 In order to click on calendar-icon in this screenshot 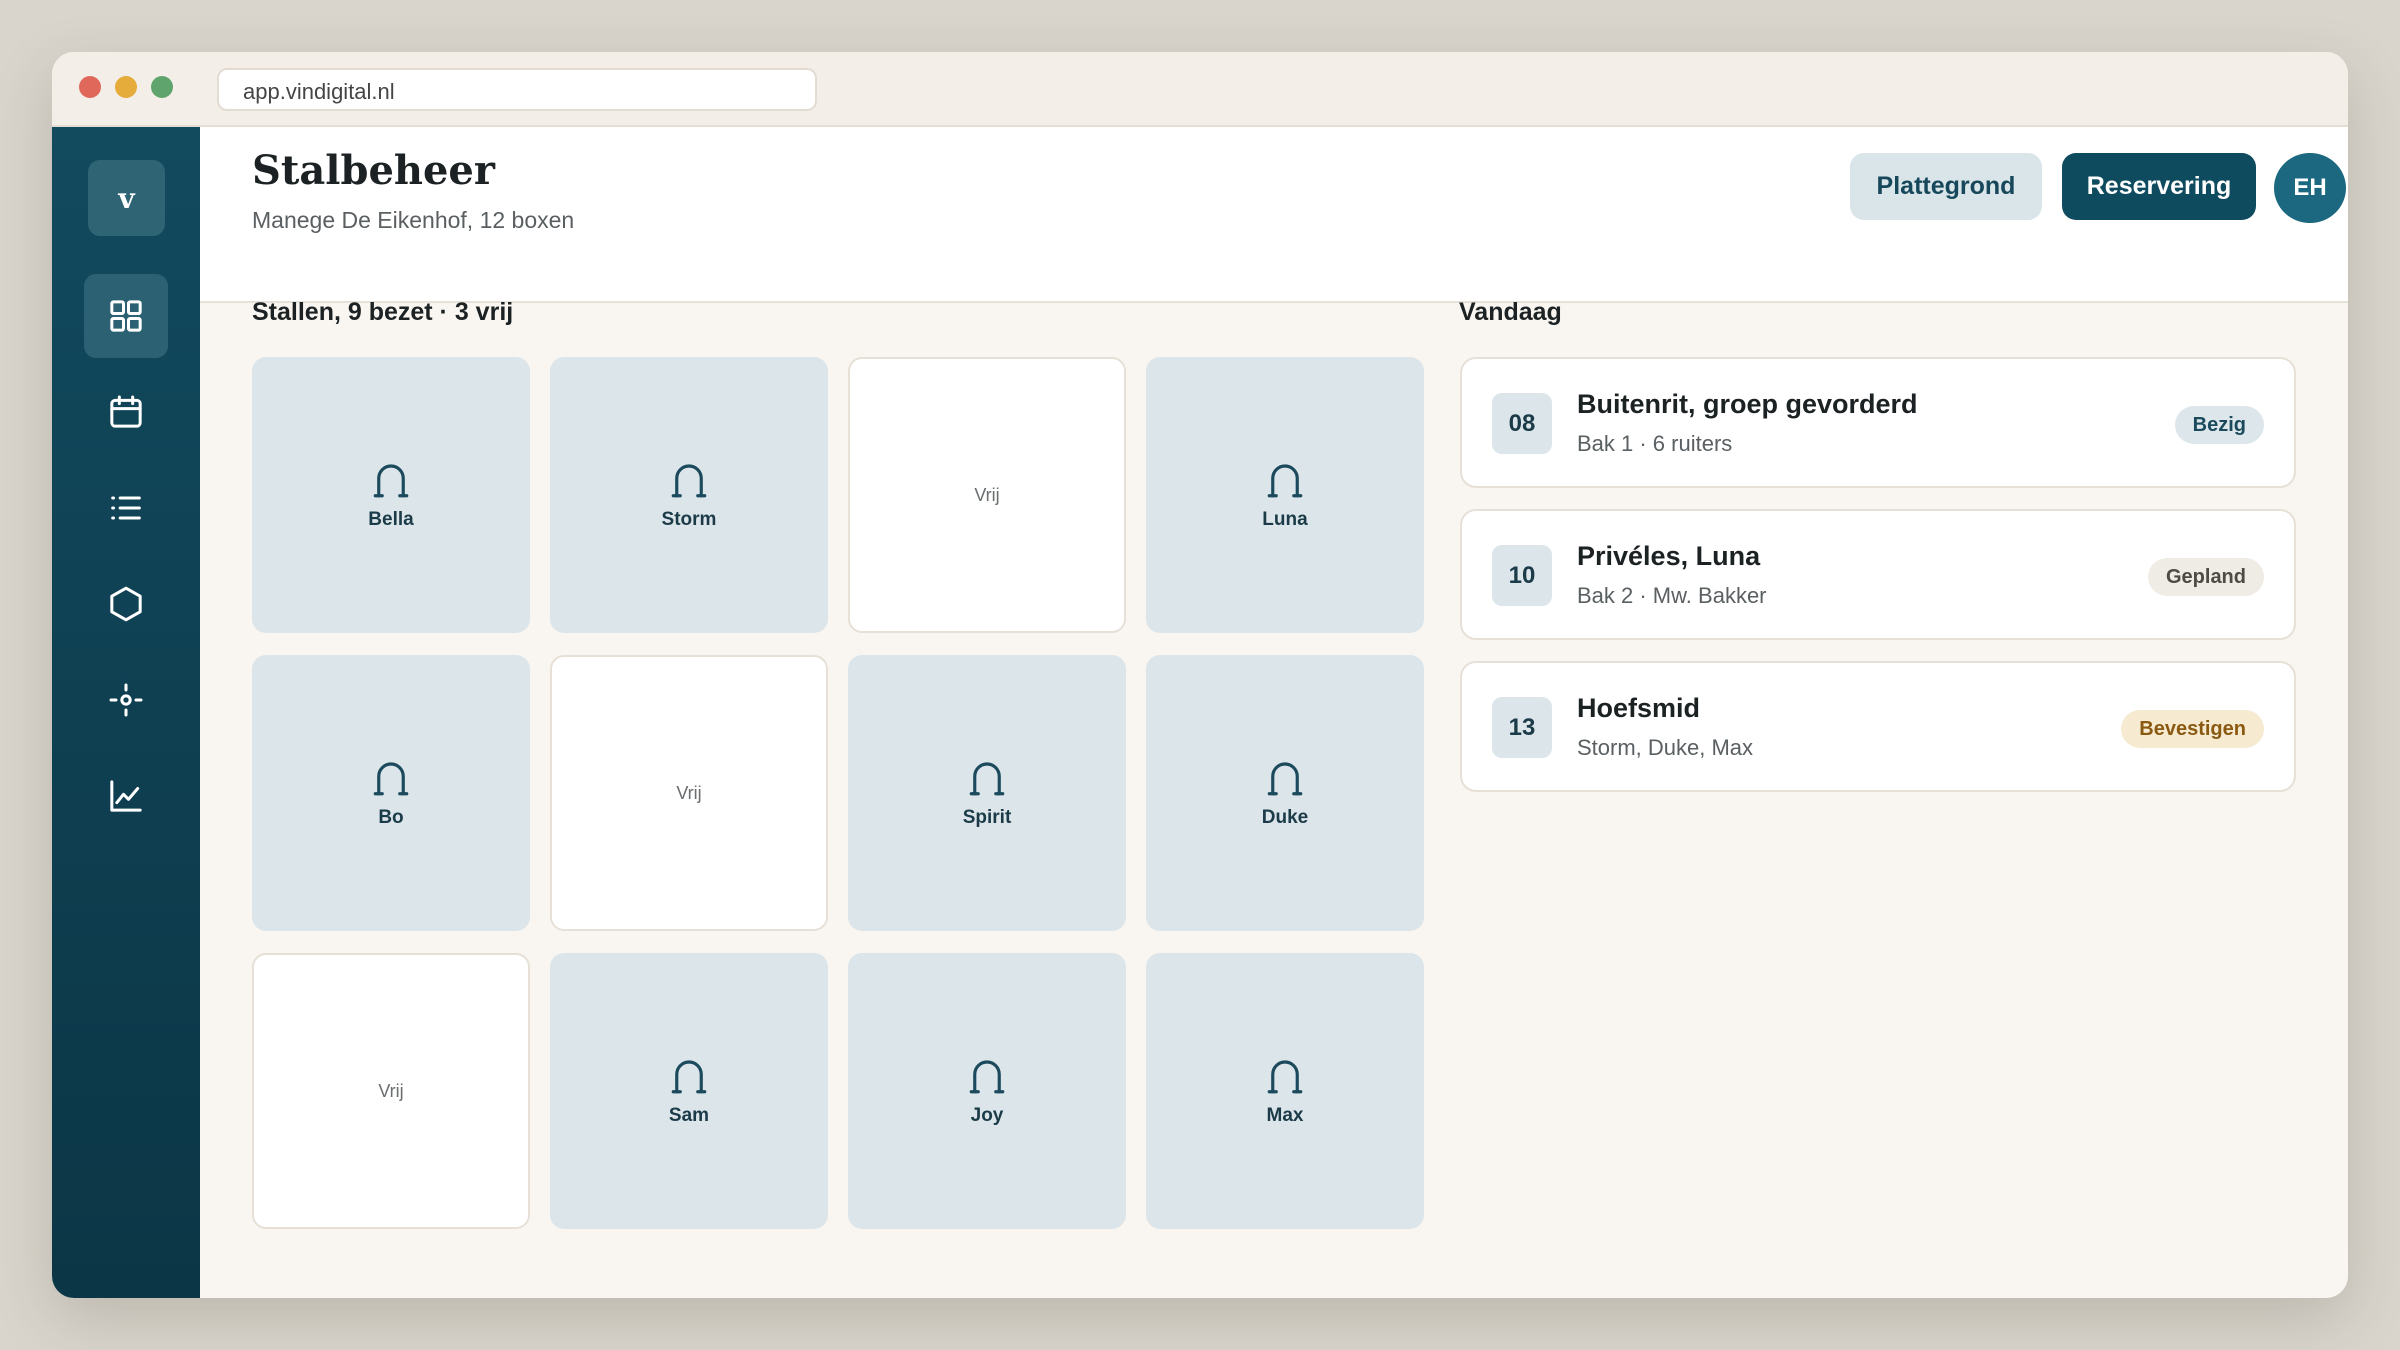, I will do `click(126, 411)`.